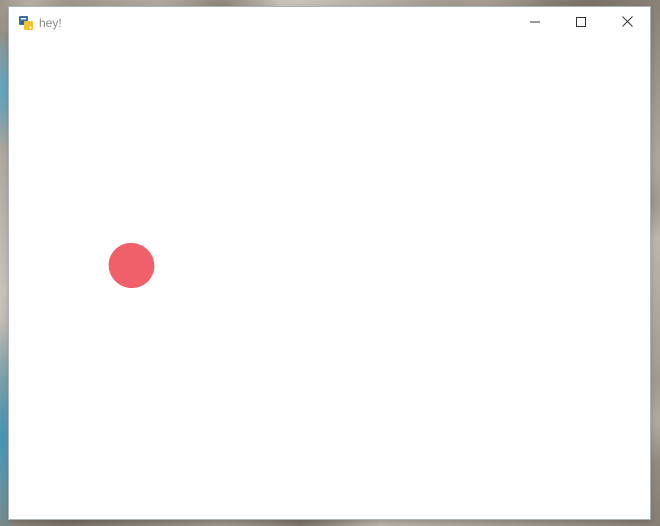 The height and width of the screenshot is (526, 660). I want to click on python-icon, so click(26, 23).